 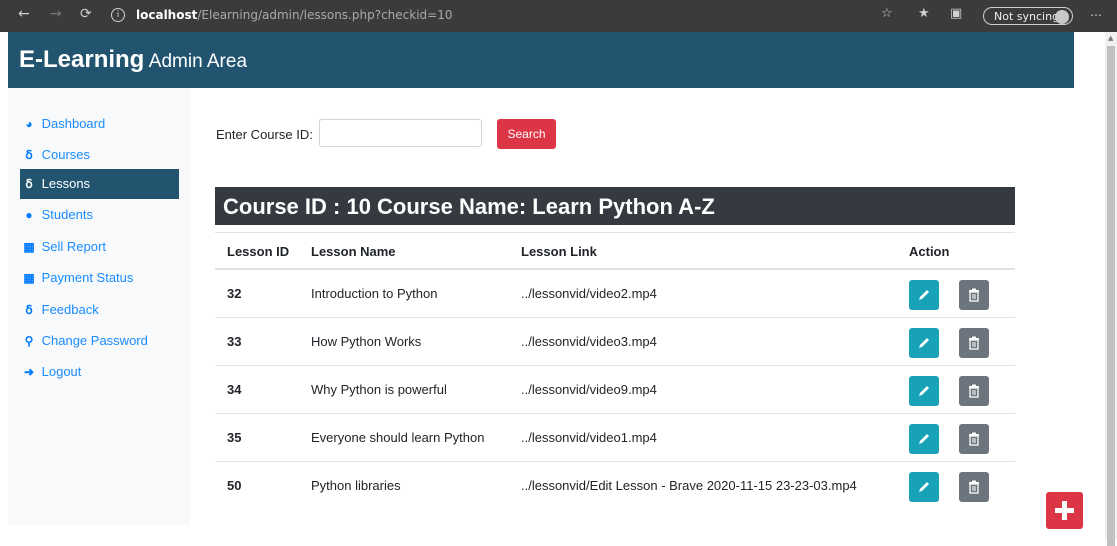 I want to click on sidebar-item-courses: ẟ Courses, so click(x=99, y=155).